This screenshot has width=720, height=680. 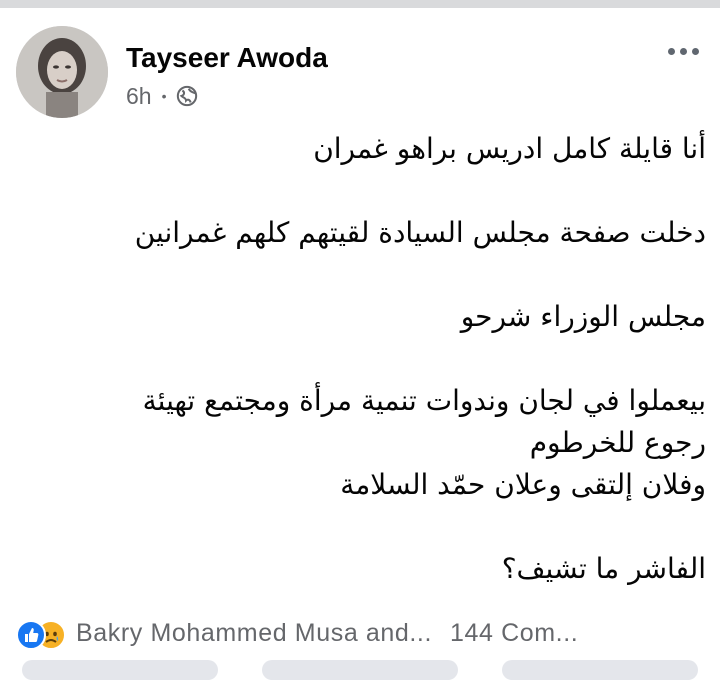 What do you see at coordinates (671, 51) in the screenshot?
I see `more-horizontal-icon` at bounding box center [671, 51].